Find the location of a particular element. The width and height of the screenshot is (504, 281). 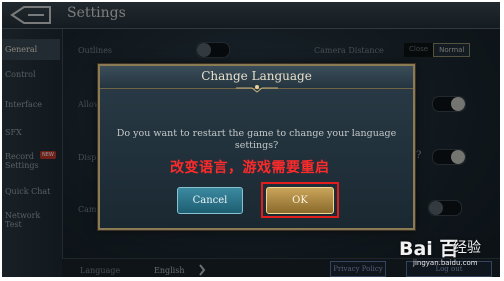

watermark-logo: Bai 百 is located at coordinates (429, 249).